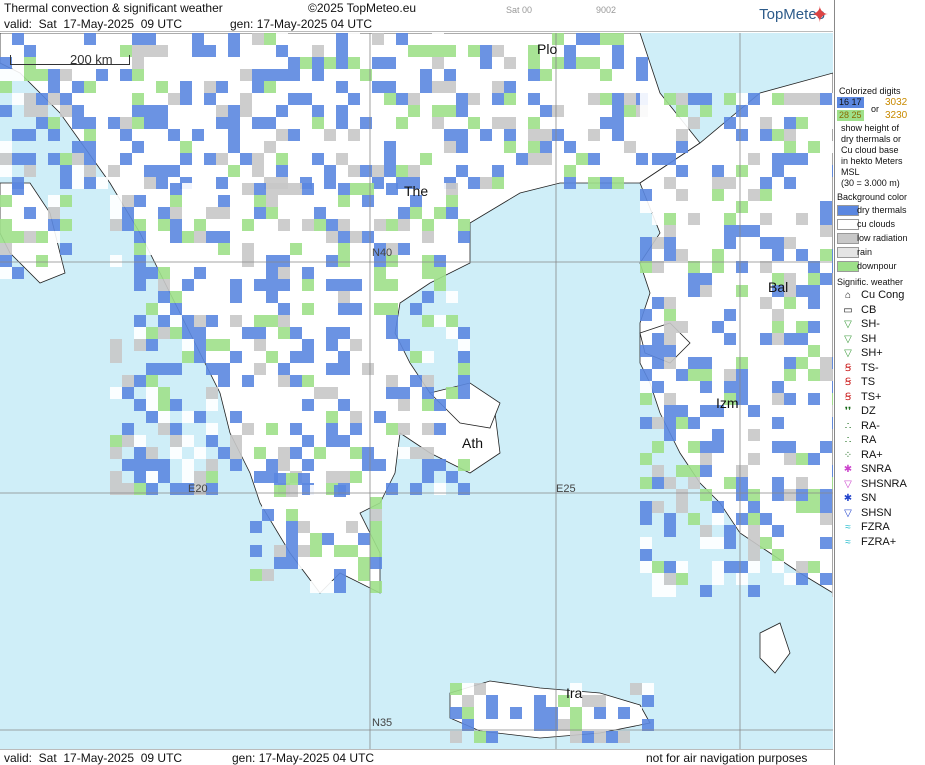 The width and height of the screenshot is (925, 765). Describe the element at coordinates (875, 109) in the screenshot. I see `legend-or: or` at that location.